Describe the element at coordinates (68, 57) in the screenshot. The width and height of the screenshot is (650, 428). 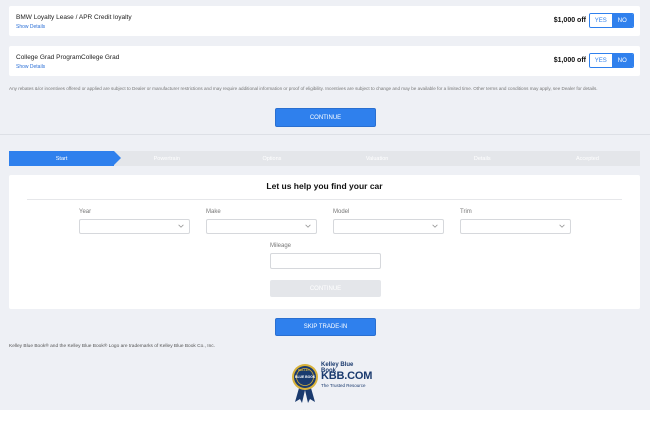
I see `offer-name: College Grad ProgramCollege Grad` at that location.